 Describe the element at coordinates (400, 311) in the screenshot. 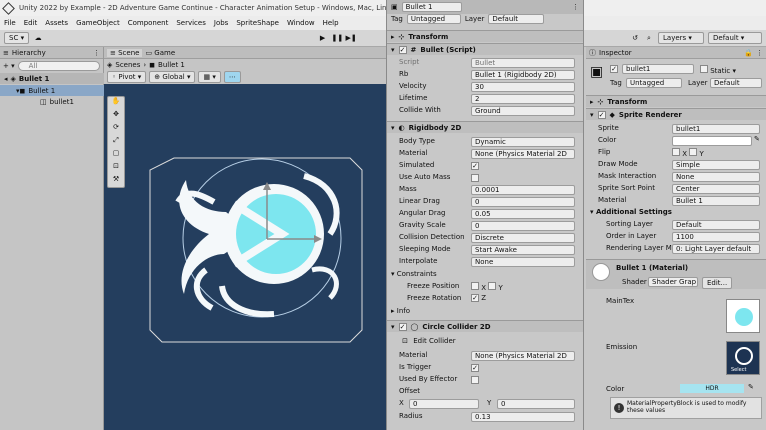

I see `info-foldout: ▸ Info` at that location.